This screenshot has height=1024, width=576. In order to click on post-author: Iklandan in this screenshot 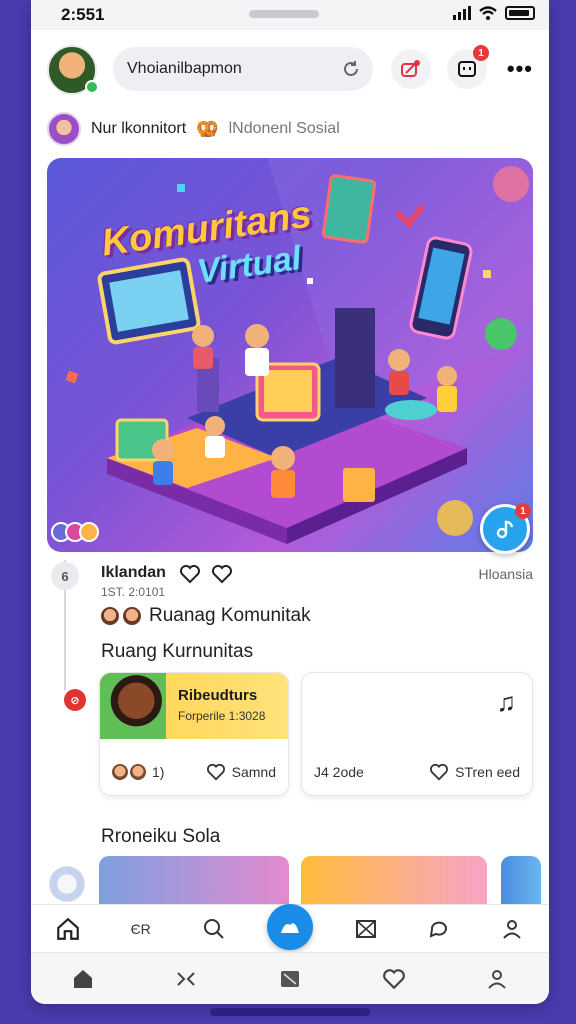, I will do `click(133, 573)`.